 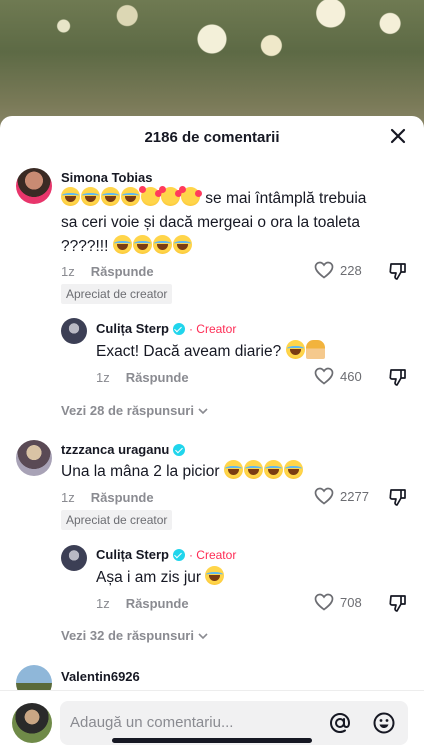 What do you see at coordinates (135, 410) in the screenshot?
I see `view-replies-button: Vezi 28 de răspunsuri` at bounding box center [135, 410].